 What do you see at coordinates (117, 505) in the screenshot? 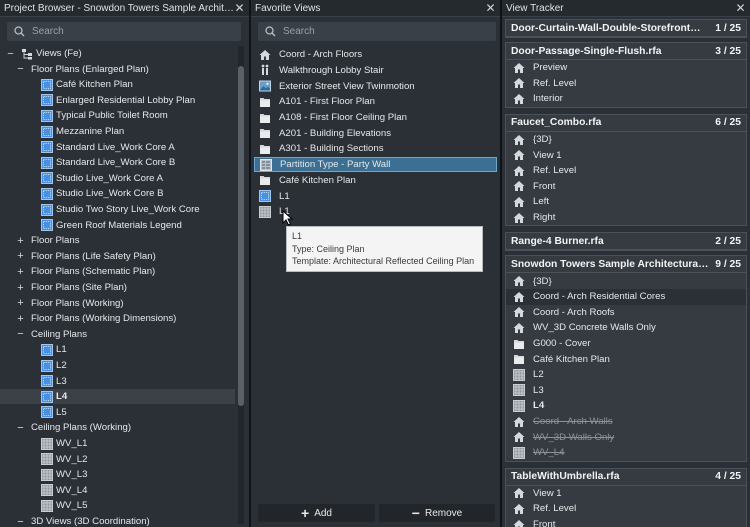
I see `tree-item: WV_L5` at bounding box center [117, 505].